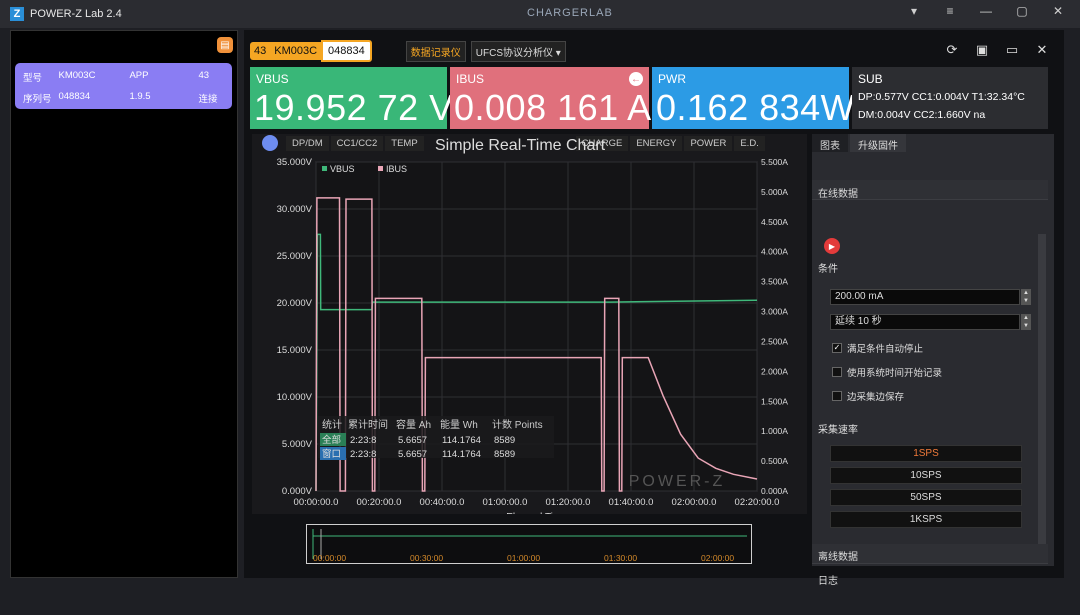  Describe the element at coordinates (753, 98) in the screenshot. I see `power-meter: PWR 0.162 834W` at that location.